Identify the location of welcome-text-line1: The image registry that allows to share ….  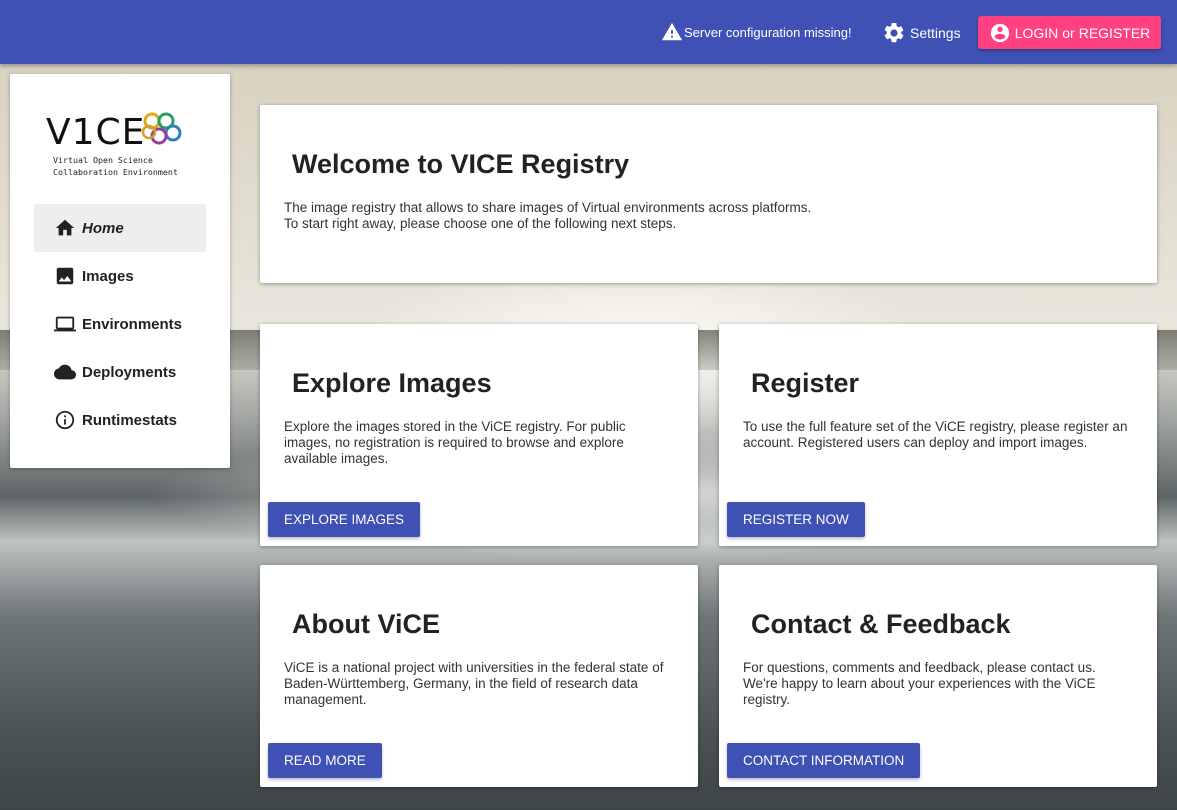
(548, 207).